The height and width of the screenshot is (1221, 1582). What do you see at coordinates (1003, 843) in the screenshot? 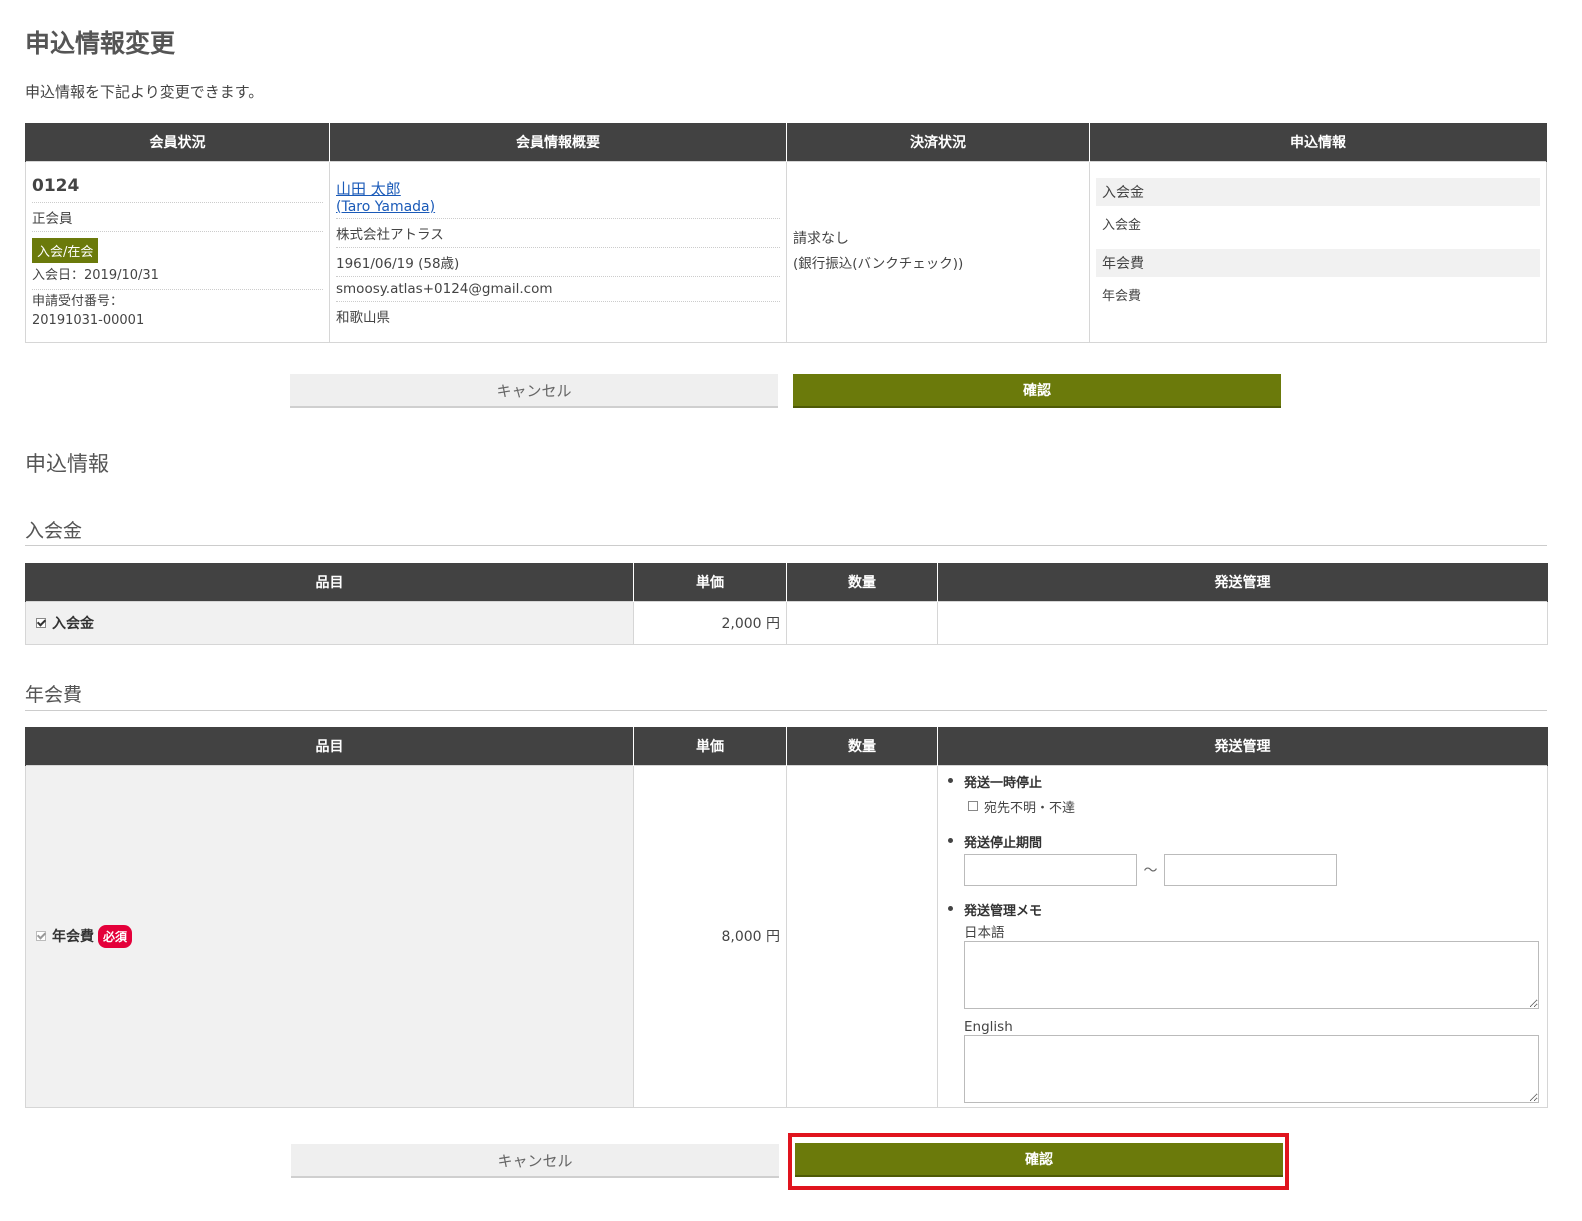
I see `shipping-period-label: 発送停止期間` at bounding box center [1003, 843].